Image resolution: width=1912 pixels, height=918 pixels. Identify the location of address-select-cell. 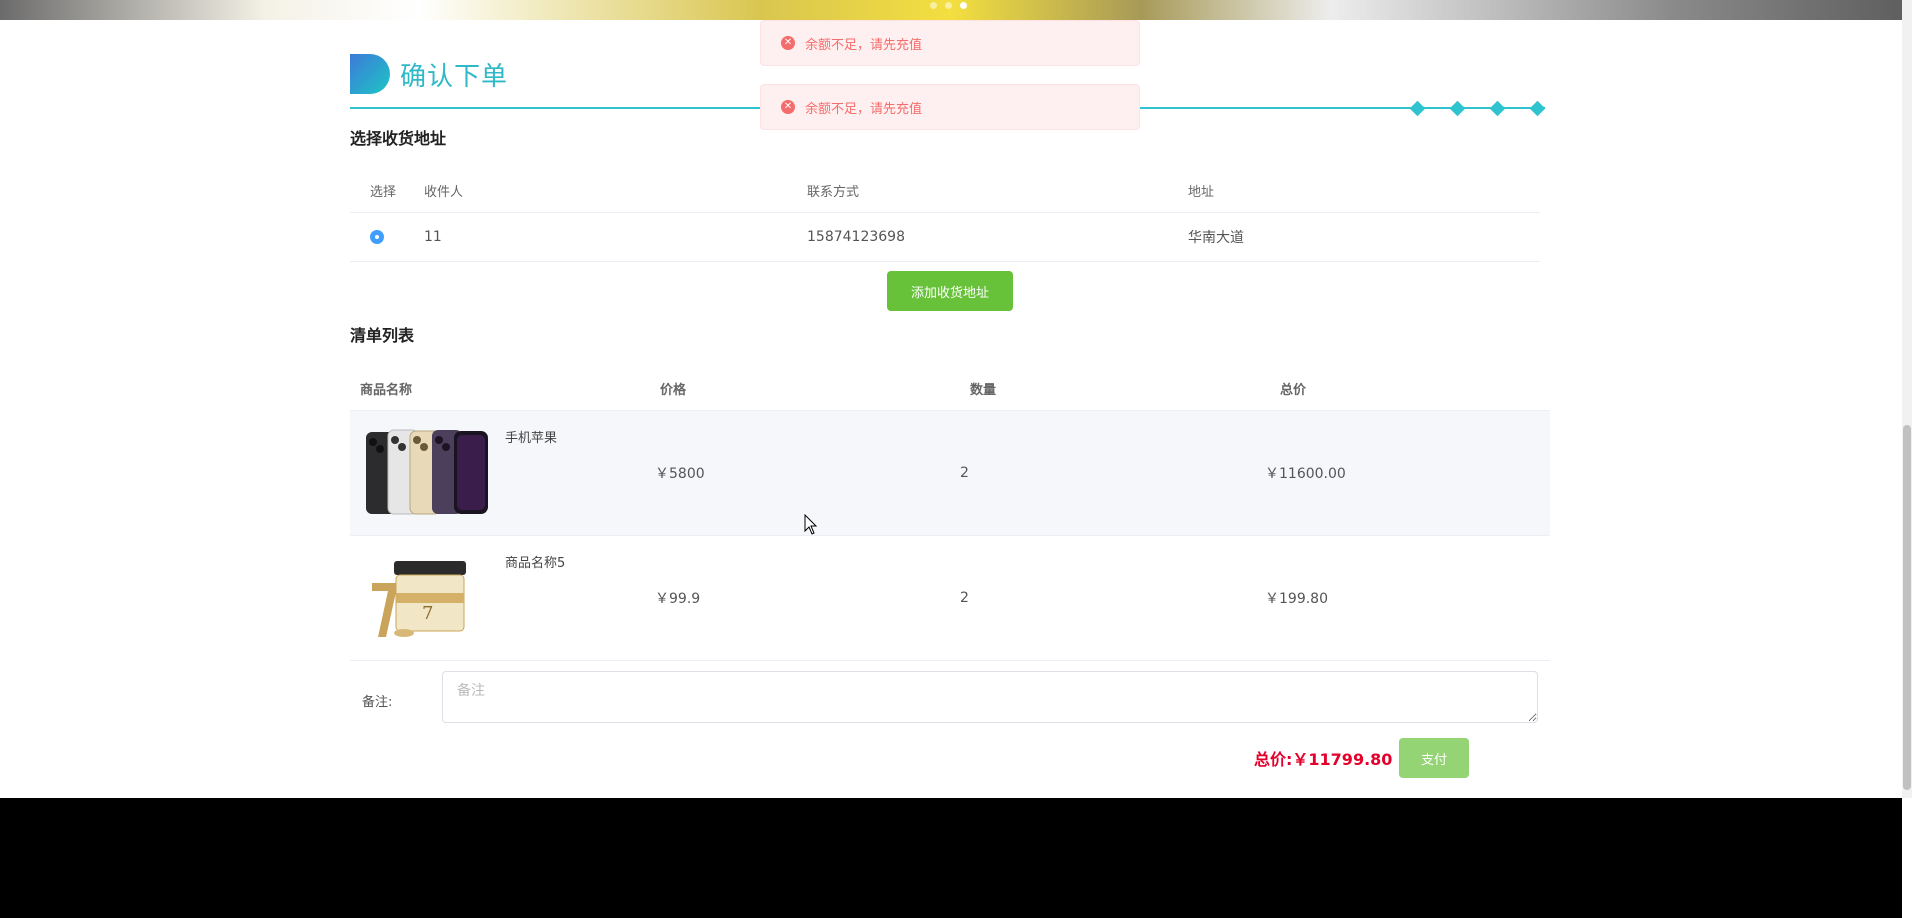
(387, 237).